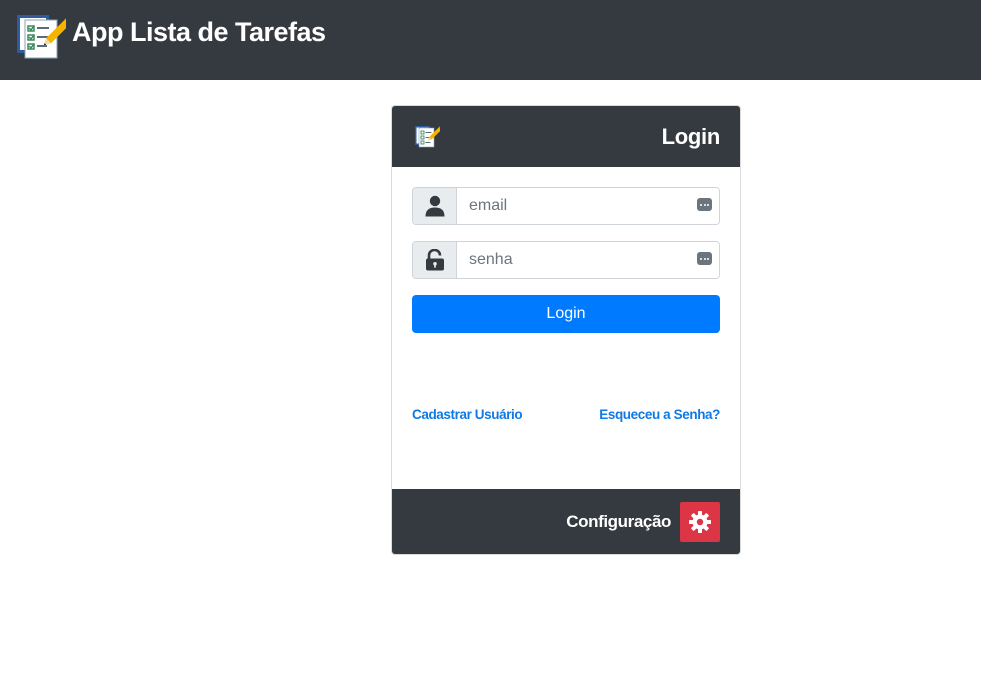  Describe the element at coordinates (467, 414) in the screenshot. I see `register-link: Cadastrar Usuário` at that location.